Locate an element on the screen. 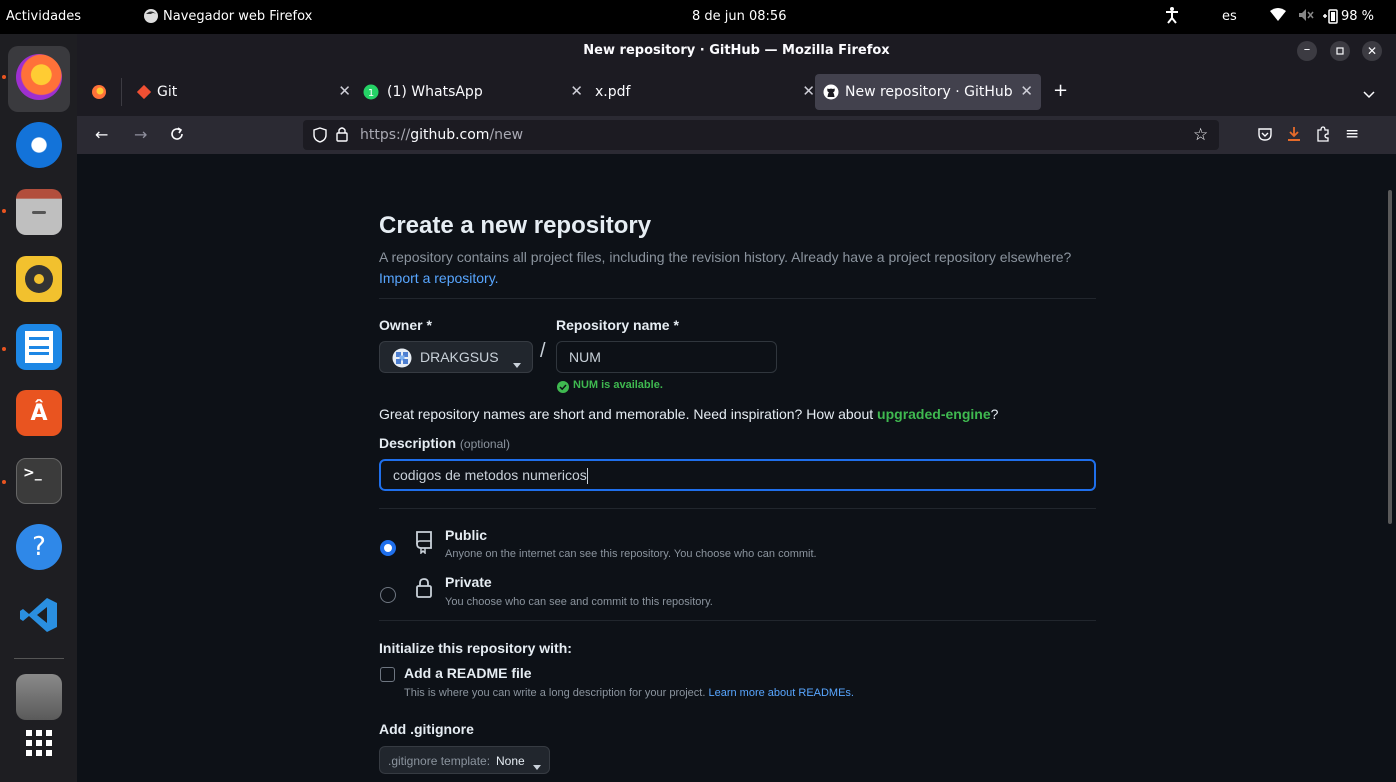 Image resolution: width=1396 pixels, height=782 pixels. url-scheme: https:// is located at coordinates (385, 135).